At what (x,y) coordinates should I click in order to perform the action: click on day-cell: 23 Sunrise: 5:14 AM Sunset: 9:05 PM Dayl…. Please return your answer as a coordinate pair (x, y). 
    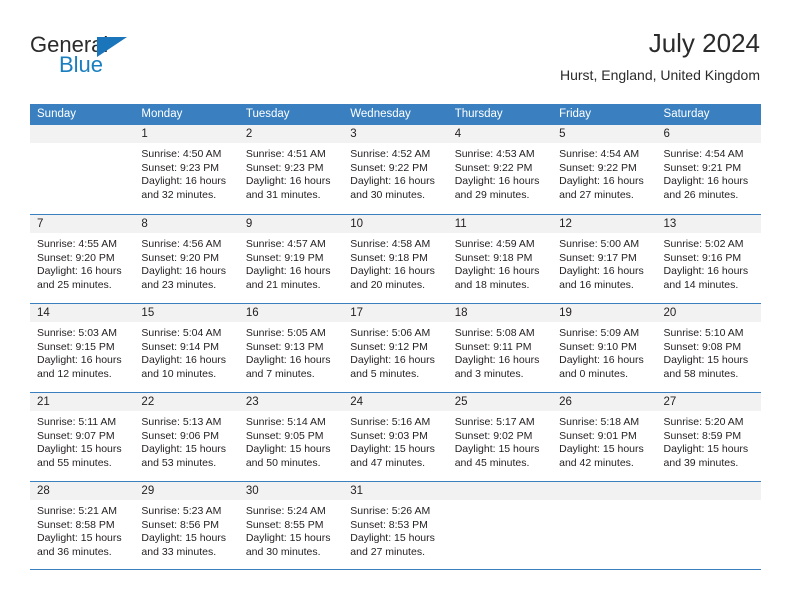
    Looking at the image, I should click on (291, 437).